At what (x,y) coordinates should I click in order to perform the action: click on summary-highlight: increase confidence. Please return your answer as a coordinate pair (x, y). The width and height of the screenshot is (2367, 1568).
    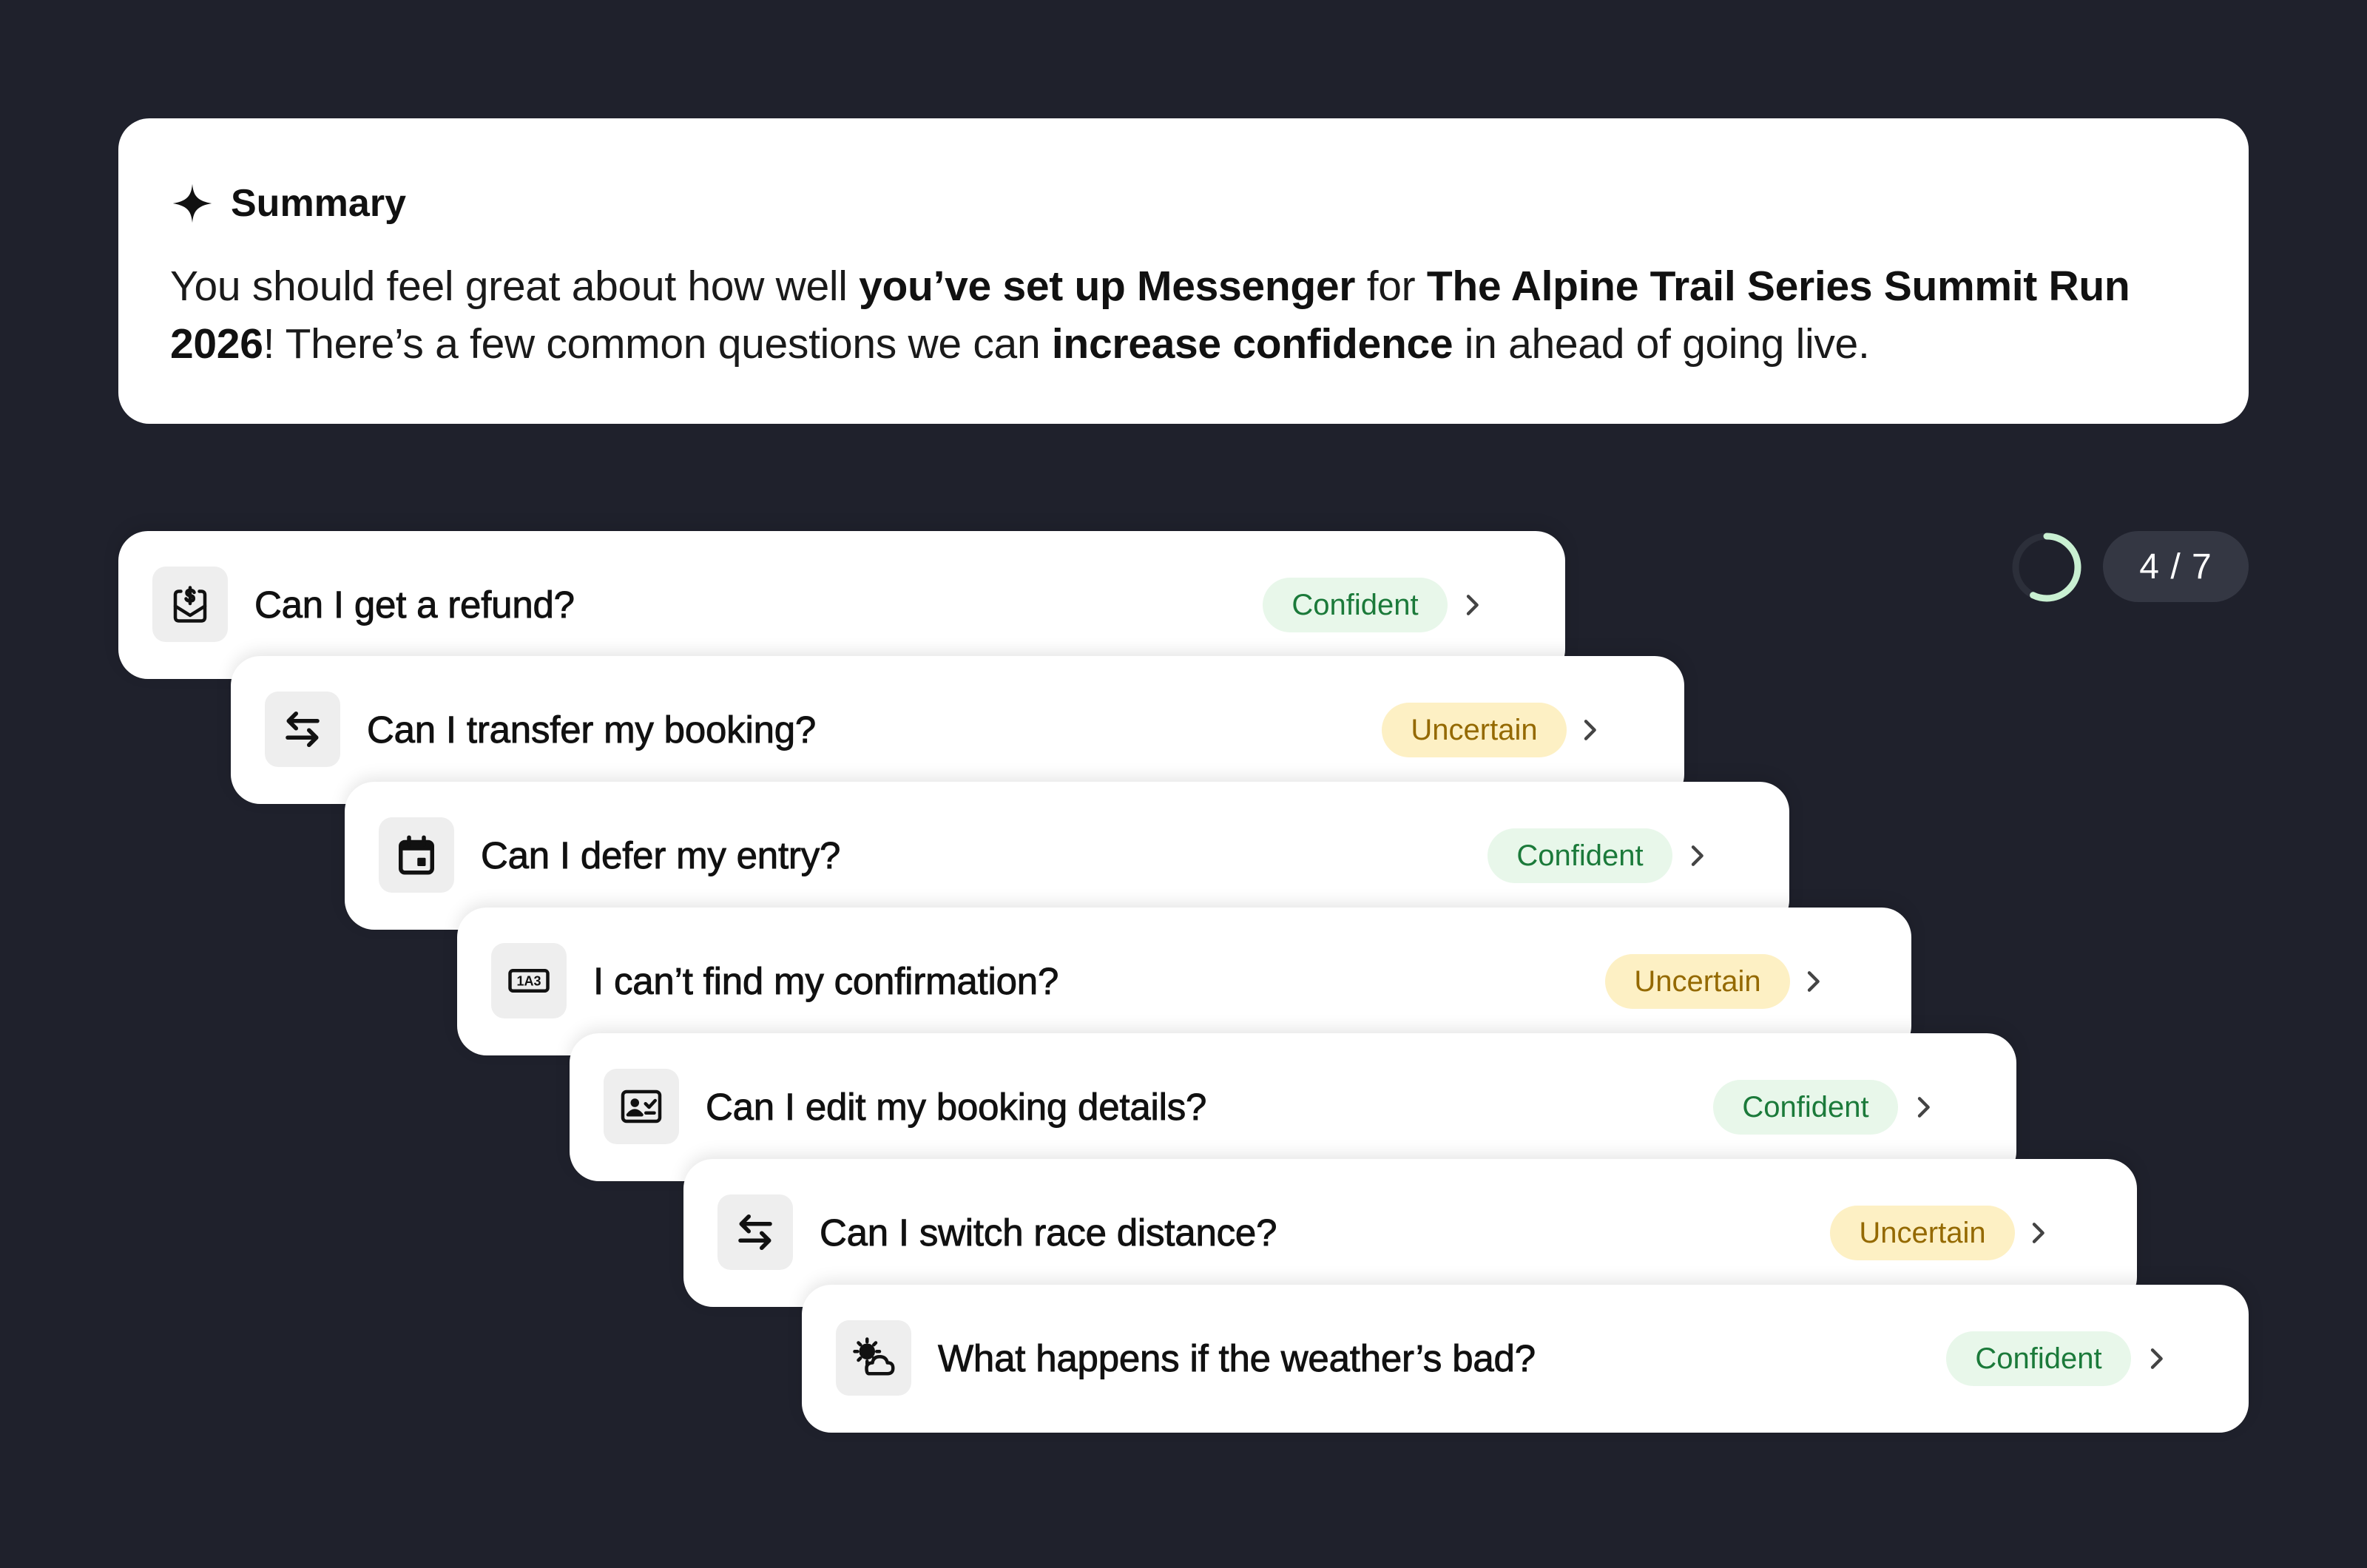
    Looking at the image, I should click on (1252, 344).